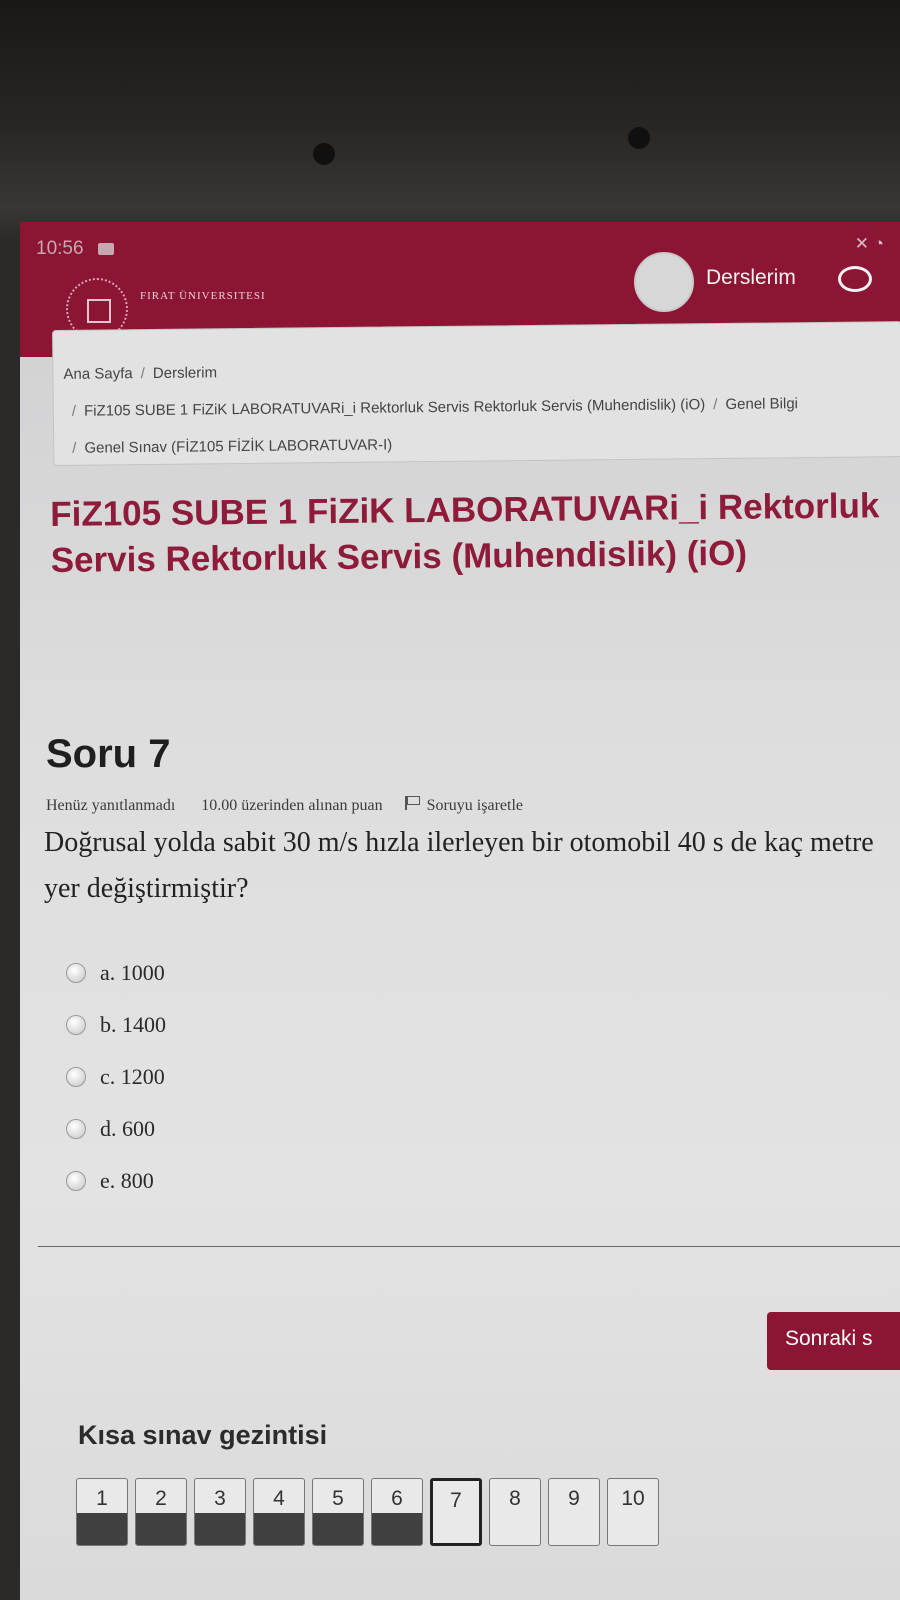 The image size is (900, 1600). Describe the element at coordinates (469, 1246) in the screenshot. I see `divider` at that location.